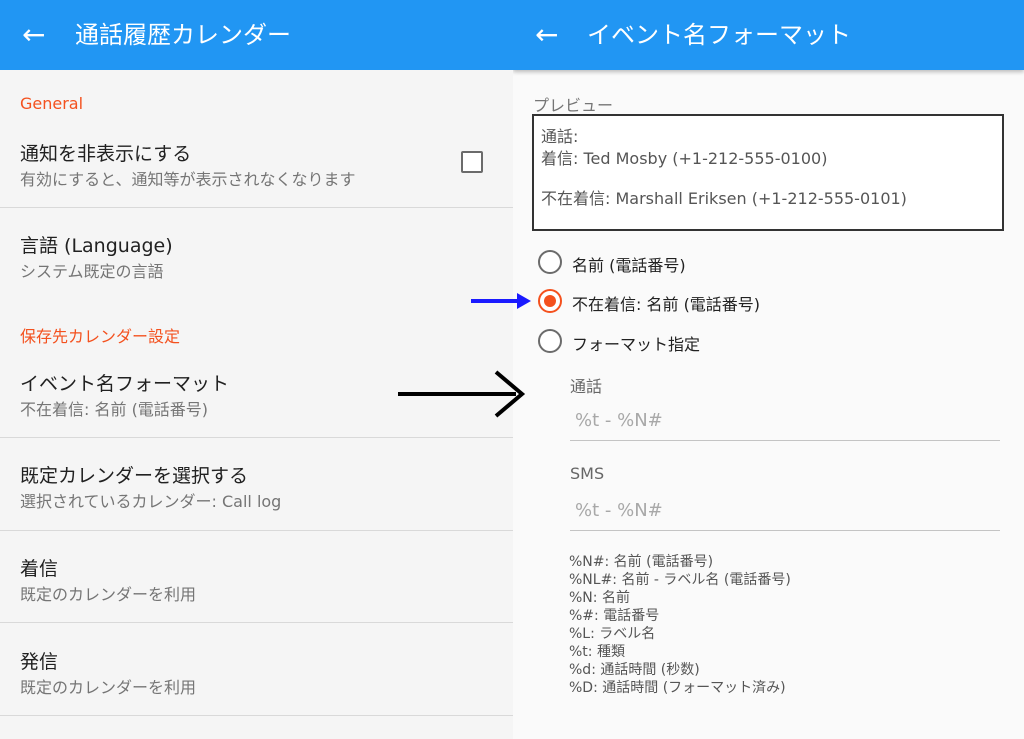 Image resolution: width=1024 pixels, height=739 pixels. I want to click on blue-arrow-annotation-icon, so click(501, 301).